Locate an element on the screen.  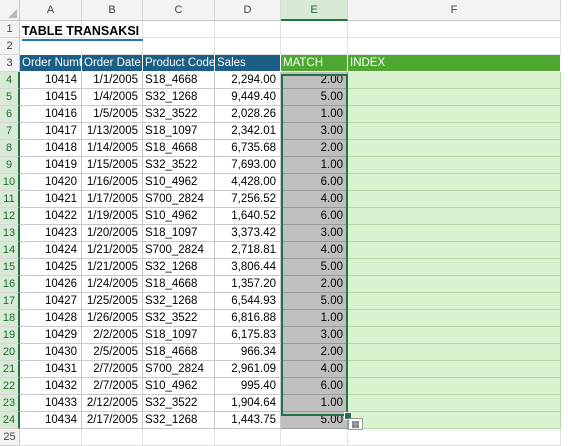
sales-cell: 1,904.64 is located at coordinates (248, 403).